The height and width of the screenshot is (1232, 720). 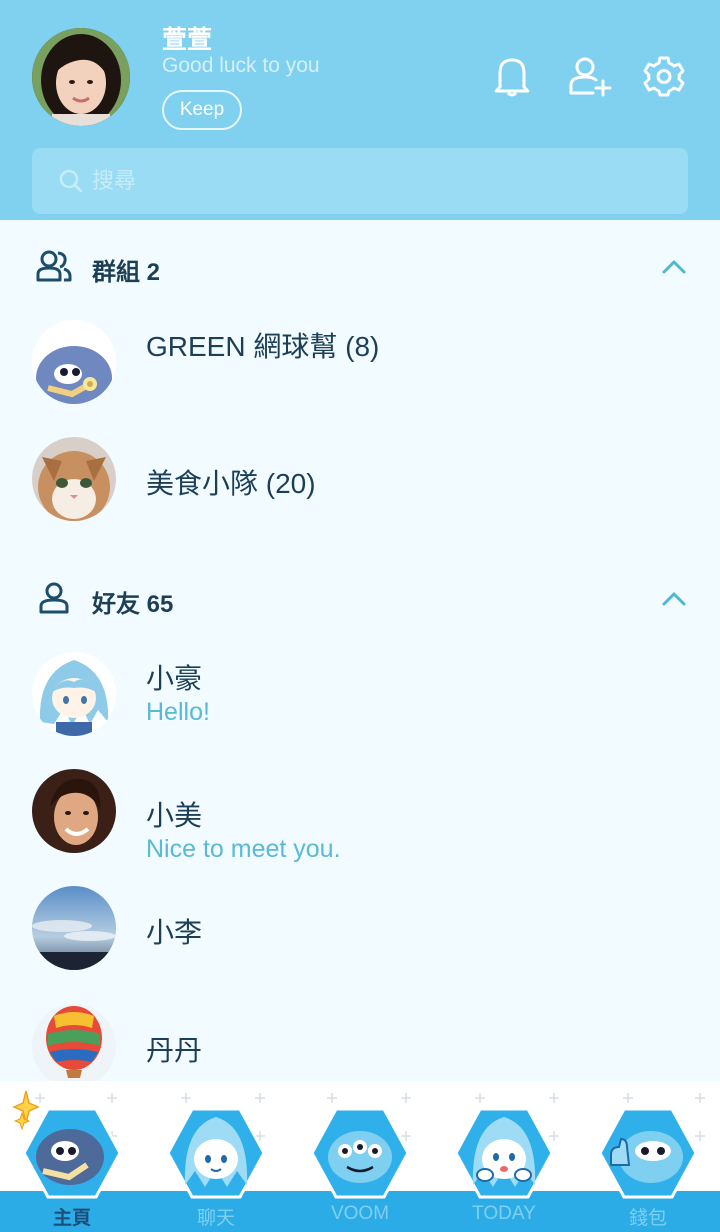 I want to click on group-name: GREEN 網球幫 (8), so click(x=263, y=346).